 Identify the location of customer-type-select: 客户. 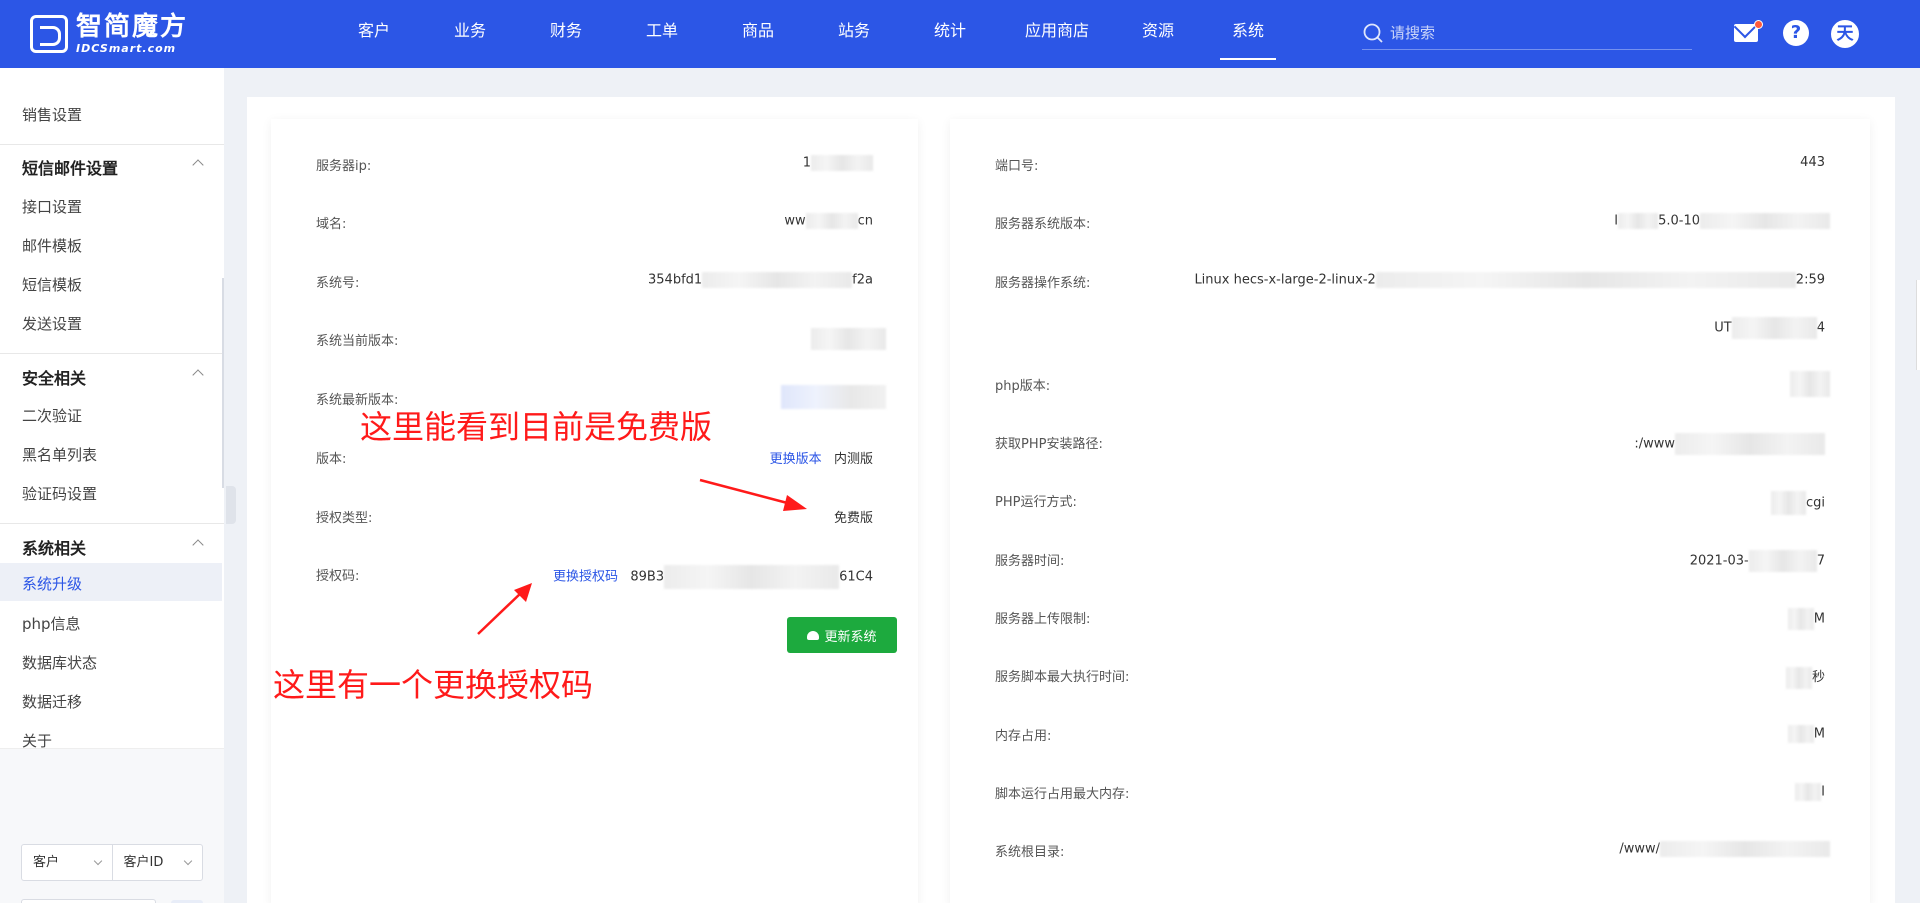
(67, 862).